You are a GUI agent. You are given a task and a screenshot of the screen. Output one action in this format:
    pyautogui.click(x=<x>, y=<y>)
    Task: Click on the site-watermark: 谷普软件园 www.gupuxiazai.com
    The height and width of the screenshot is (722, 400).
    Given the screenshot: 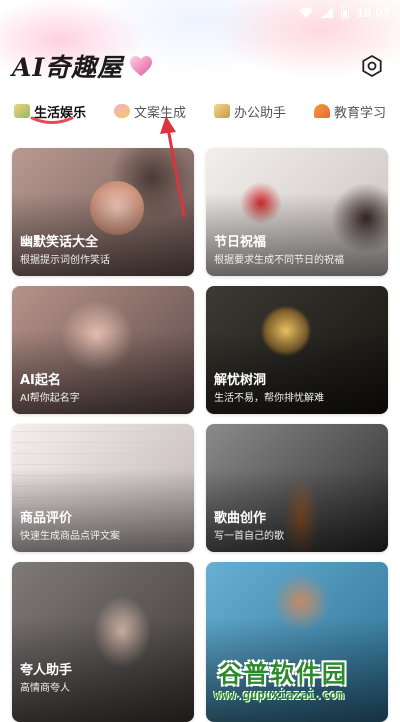 What is the action you would take?
    pyautogui.click(x=305, y=681)
    